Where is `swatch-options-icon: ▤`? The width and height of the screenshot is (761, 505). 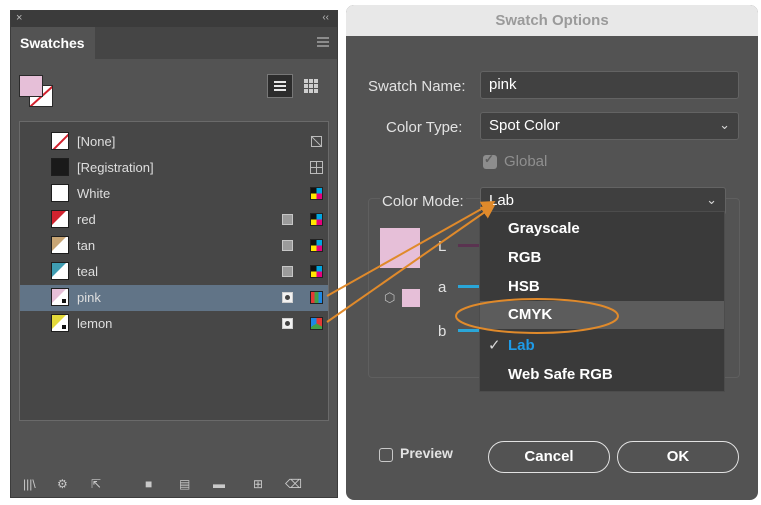
swatch-options-icon: ▤ is located at coordinates (184, 484).